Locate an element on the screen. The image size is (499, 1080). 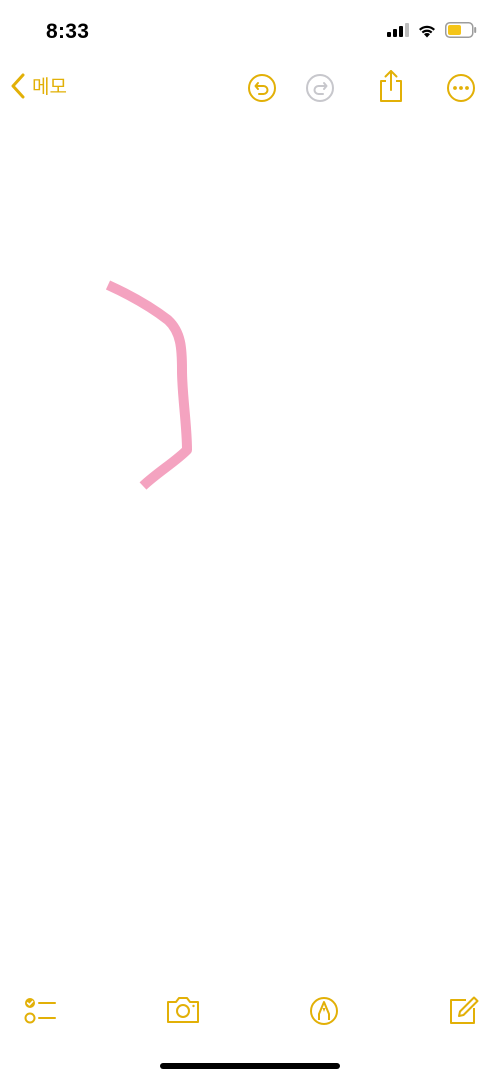
home-indicator is located at coordinates (250, 1066).